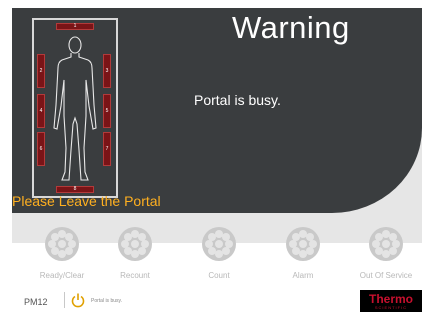 This screenshot has width=424, height=313. Describe the element at coordinates (237, 100) in the screenshot. I see `status-message: Portal is busy.` at that location.